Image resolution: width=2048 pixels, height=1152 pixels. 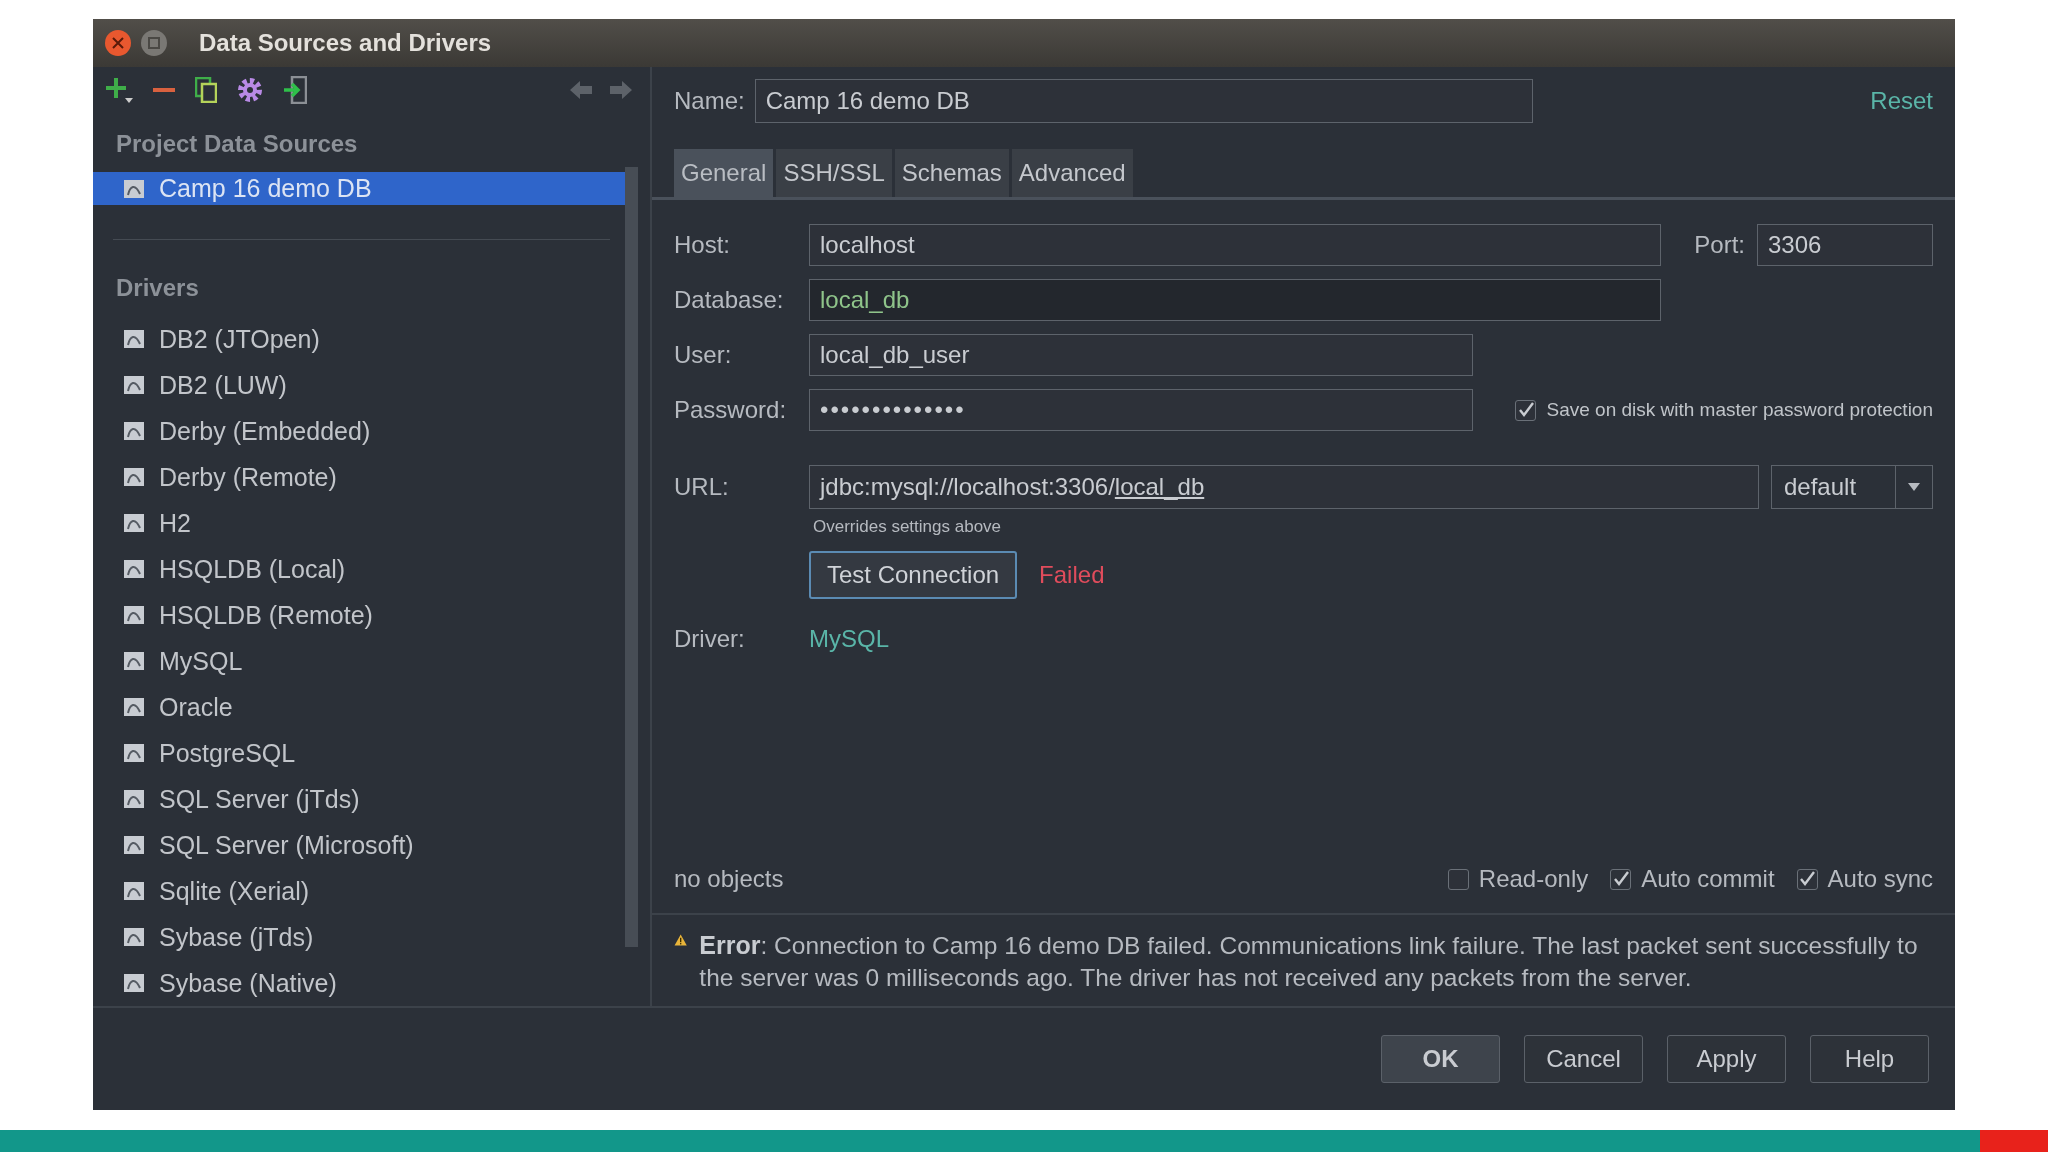 What do you see at coordinates (1072, 173) in the screenshot?
I see `tab: Advanced` at bounding box center [1072, 173].